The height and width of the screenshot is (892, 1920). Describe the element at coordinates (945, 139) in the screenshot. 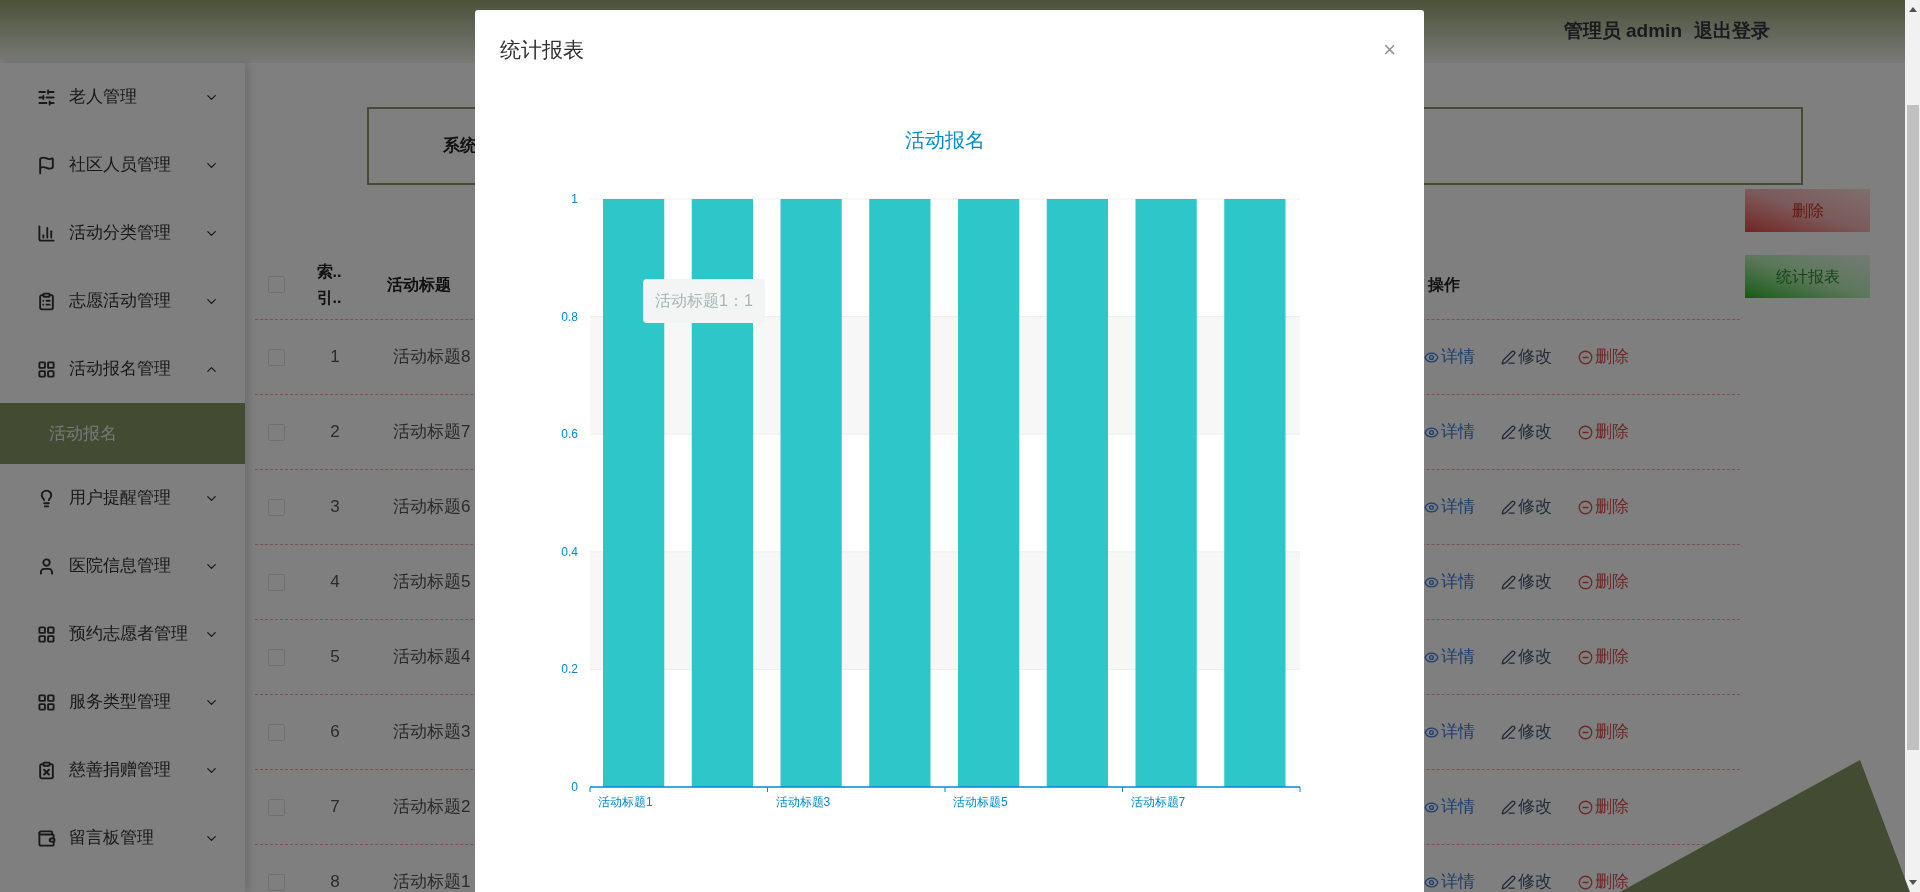

I see `chart-title: 活动报名` at that location.